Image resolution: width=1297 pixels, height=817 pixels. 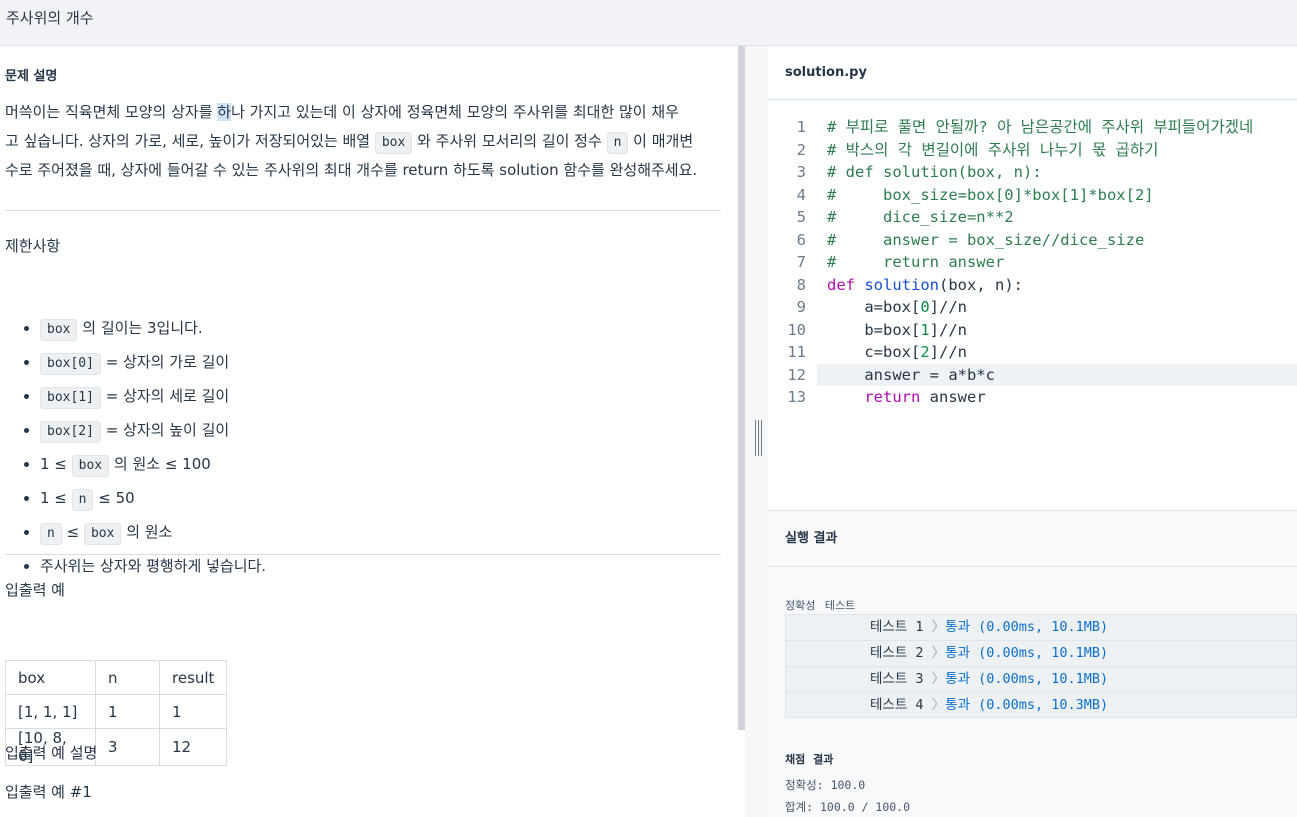 I want to click on result-title: 실행 결과, so click(x=811, y=538).